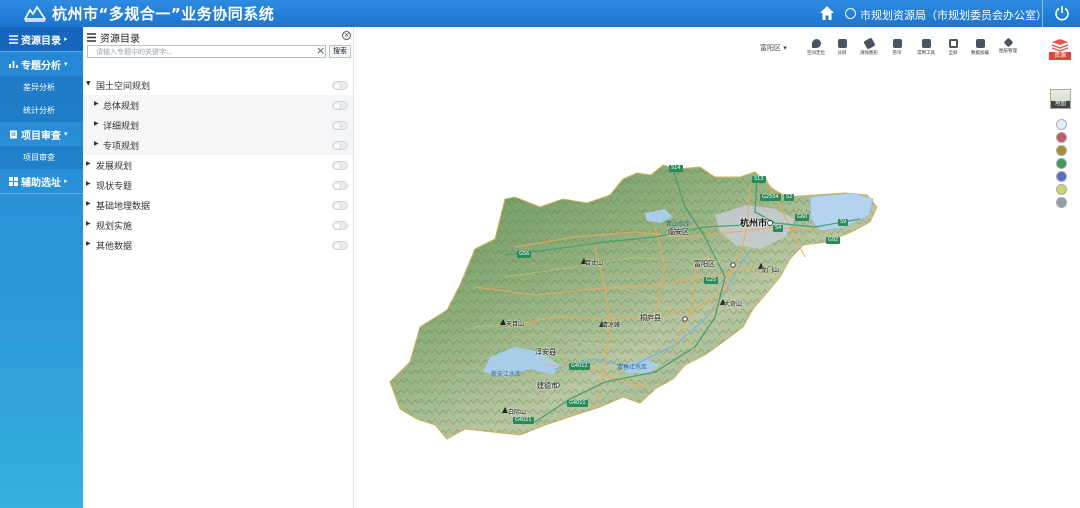  I want to click on place-label-jiande: 建德市, so click(547, 386).